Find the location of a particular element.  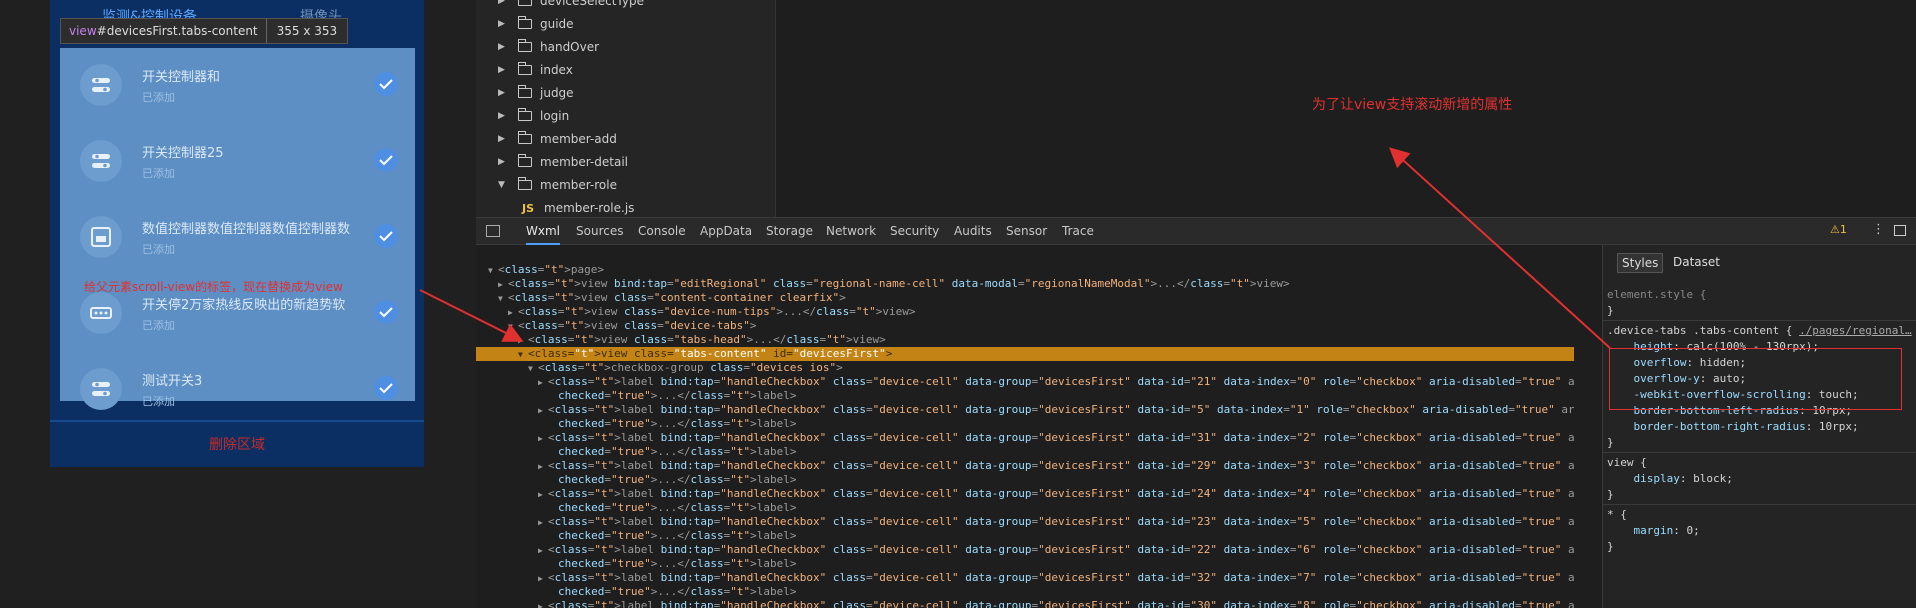

tree-folder: ▶ member-add is located at coordinates (546, 139).